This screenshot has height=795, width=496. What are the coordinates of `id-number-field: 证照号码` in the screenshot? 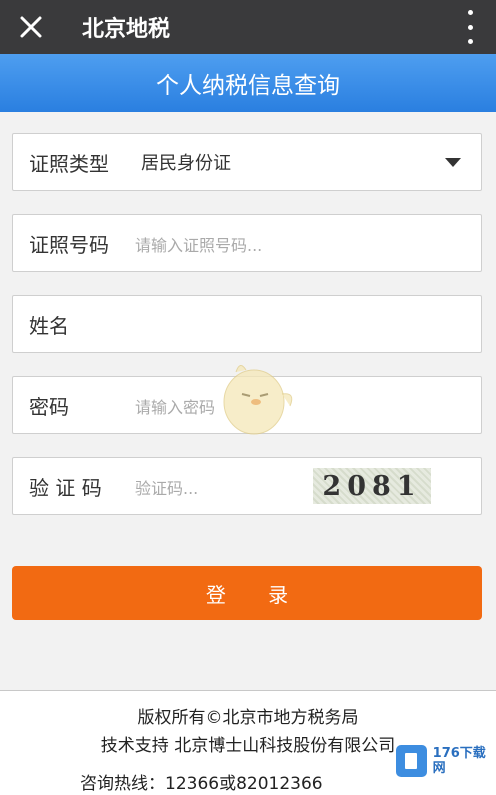 It's located at (247, 243).